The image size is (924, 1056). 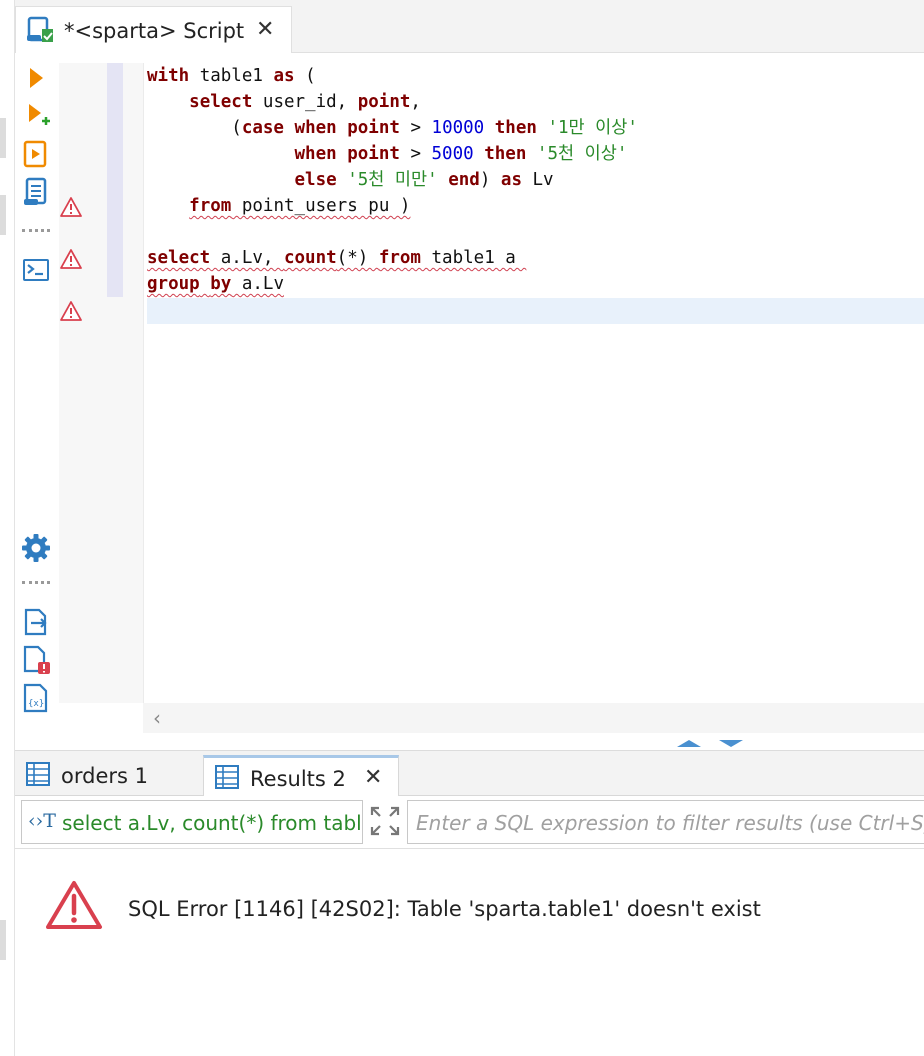 I want to click on sql-keyword: with, so click(x=168, y=76).